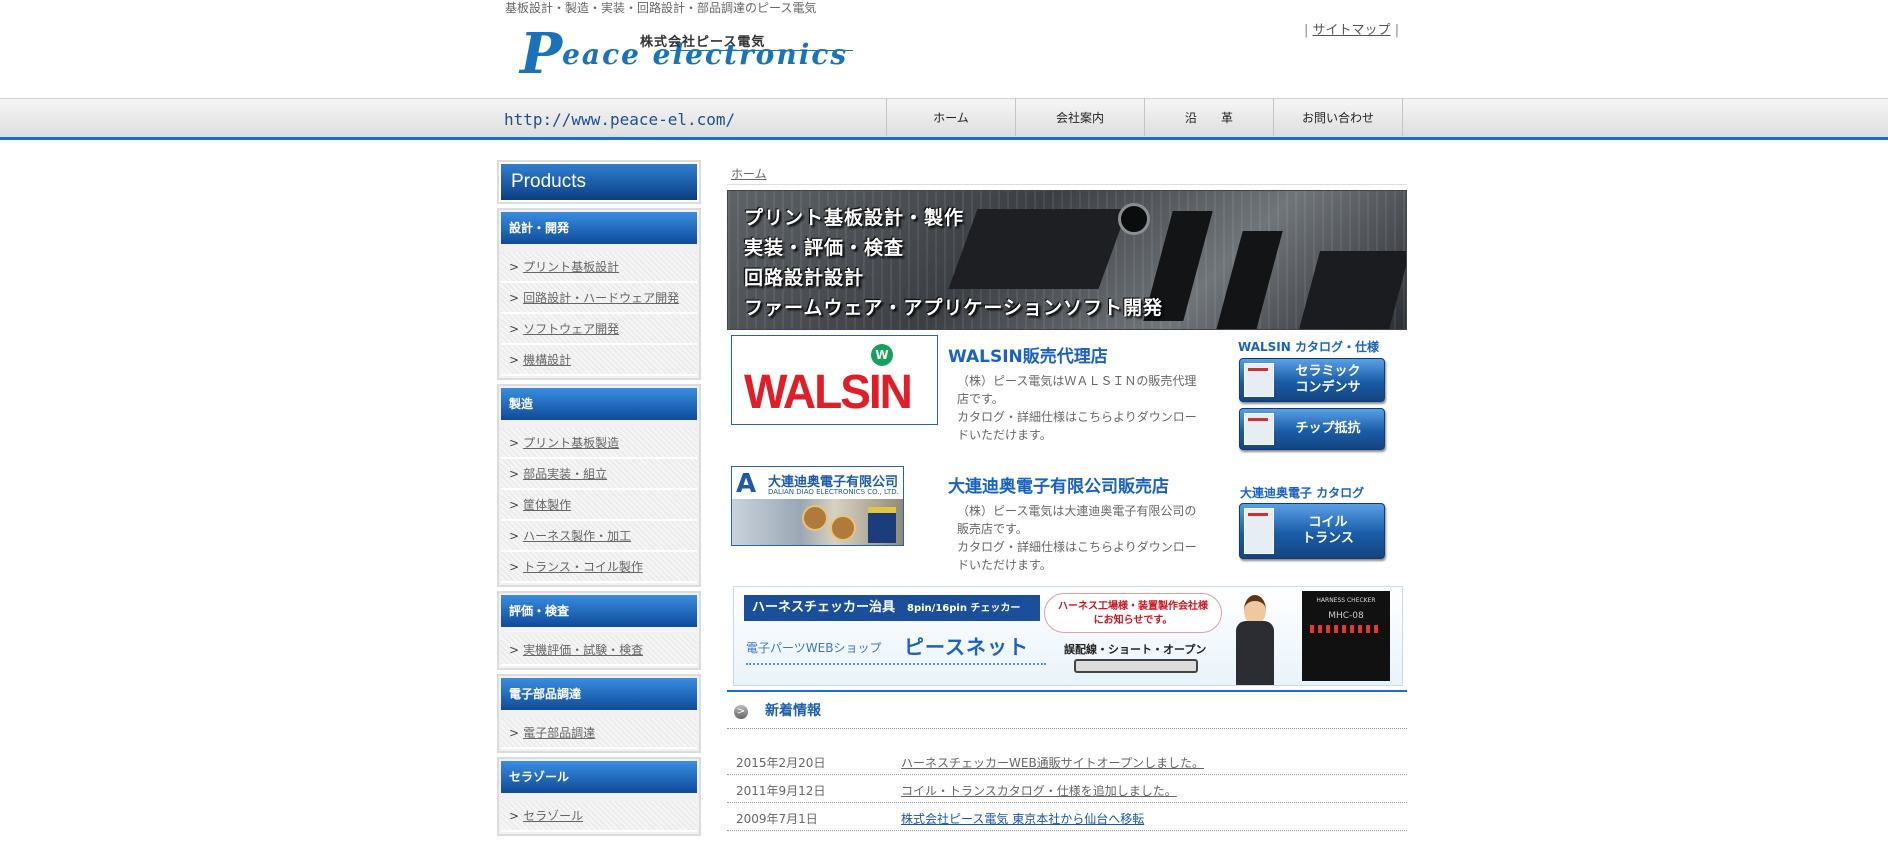 Image resolution: width=1888 pixels, height=862 pixels. I want to click on sidebar-item-link: セラゾール, so click(553, 816).